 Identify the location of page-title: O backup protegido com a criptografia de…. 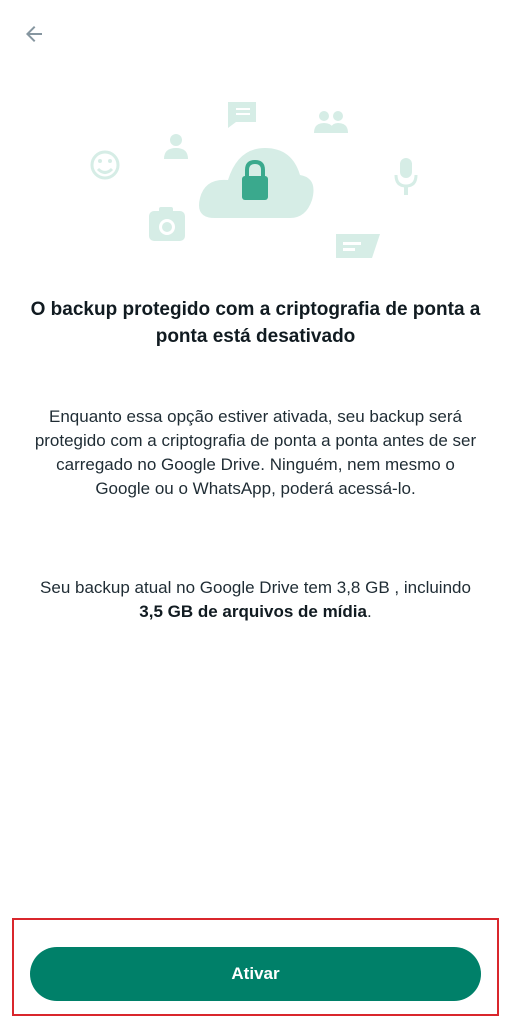
(255, 323).